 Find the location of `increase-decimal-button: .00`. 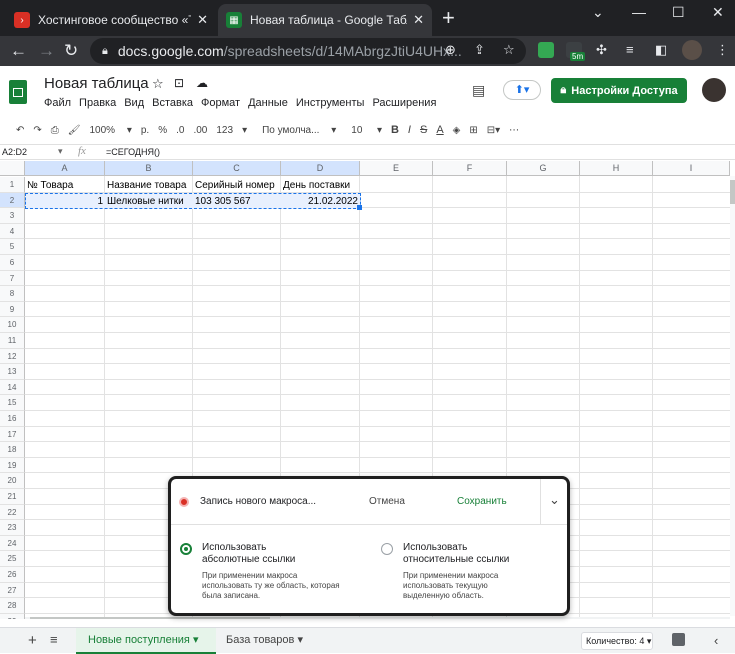

increase-decimal-button: .00 is located at coordinates (200, 130).